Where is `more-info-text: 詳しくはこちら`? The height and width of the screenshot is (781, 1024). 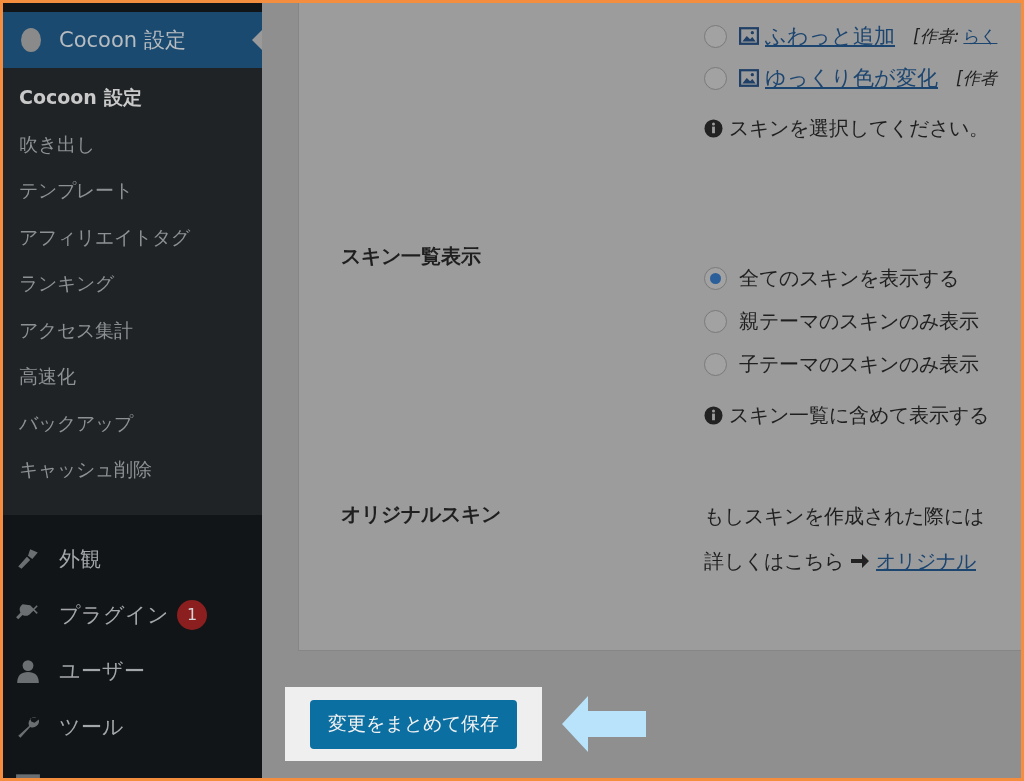 more-info-text: 詳しくはこちら is located at coordinates (774, 561).